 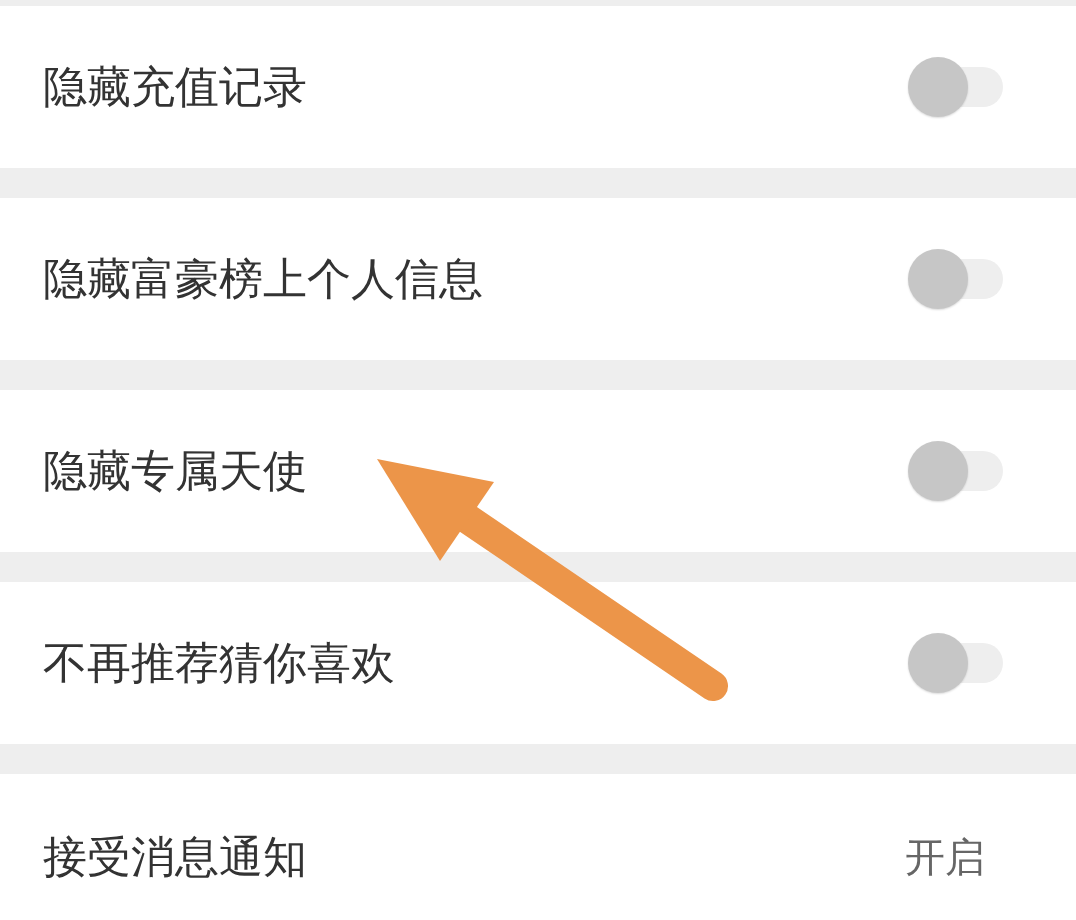 I want to click on setting-label: 接受消息通知, so click(x=175, y=856).